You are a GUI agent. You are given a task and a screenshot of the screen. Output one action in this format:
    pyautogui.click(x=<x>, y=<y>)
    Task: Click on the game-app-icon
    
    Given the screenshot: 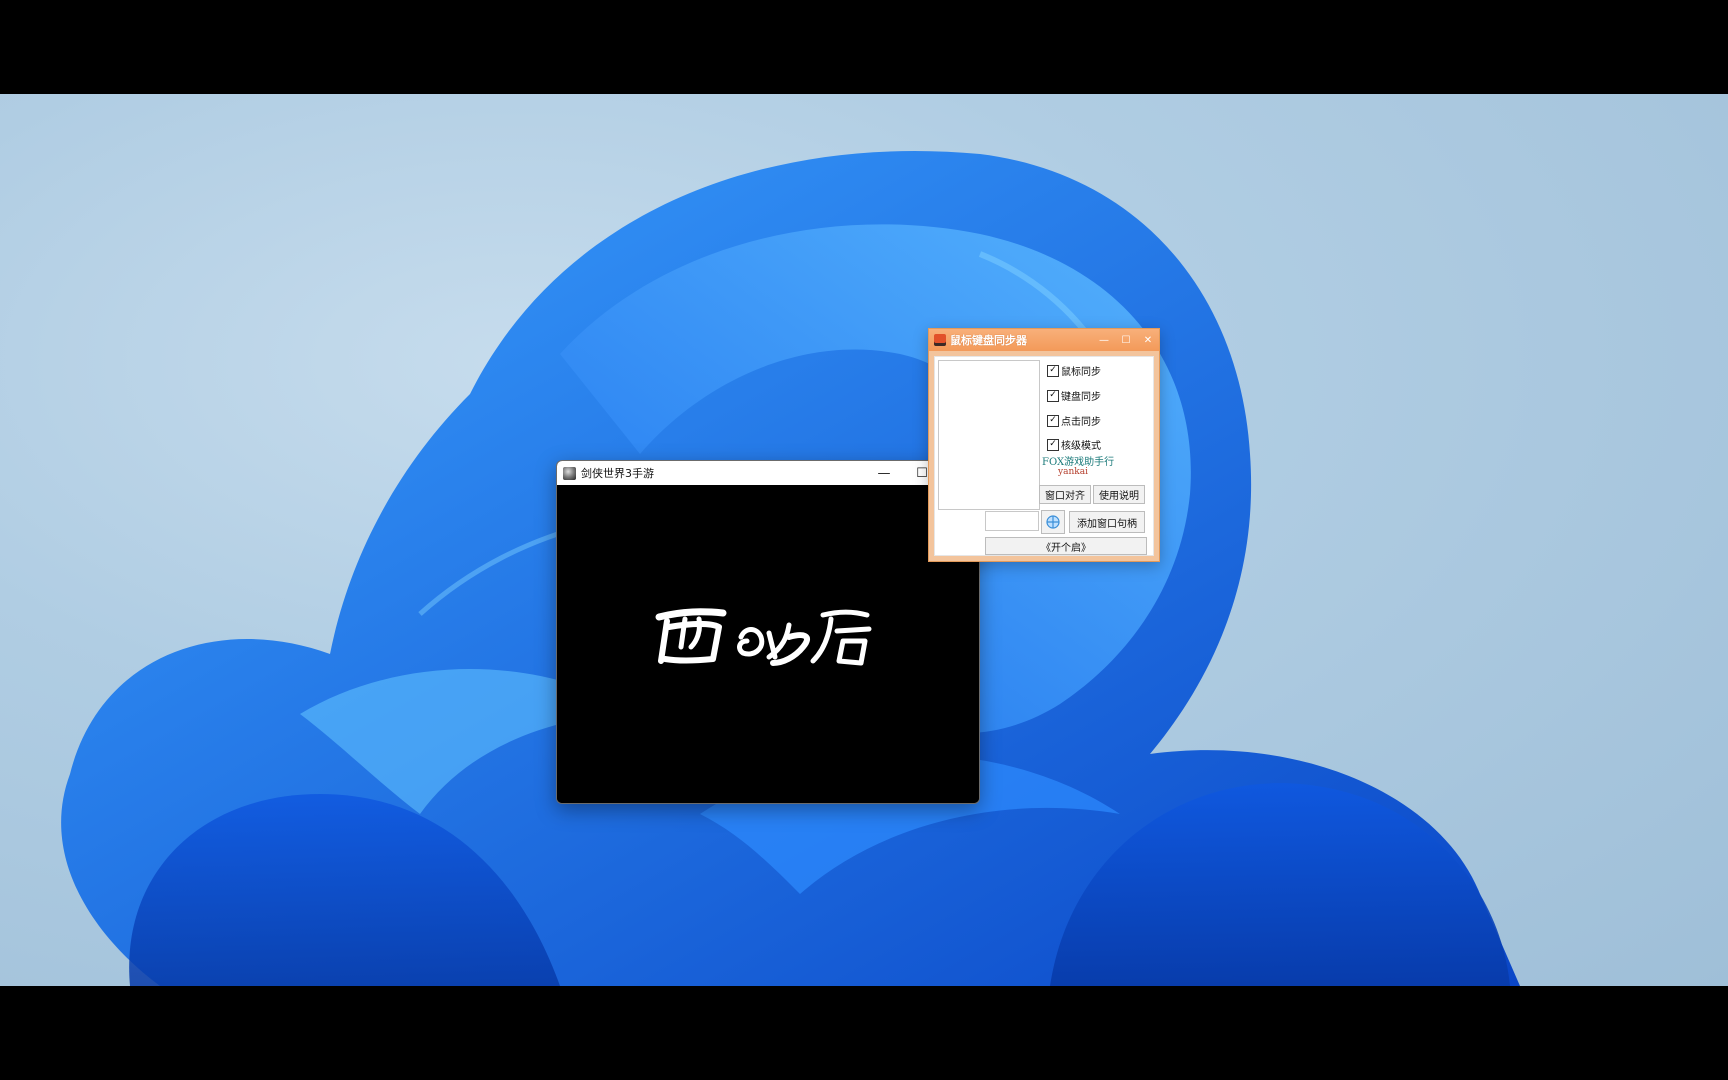 What is the action you would take?
    pyautogui.click(x=569, y=473)
    